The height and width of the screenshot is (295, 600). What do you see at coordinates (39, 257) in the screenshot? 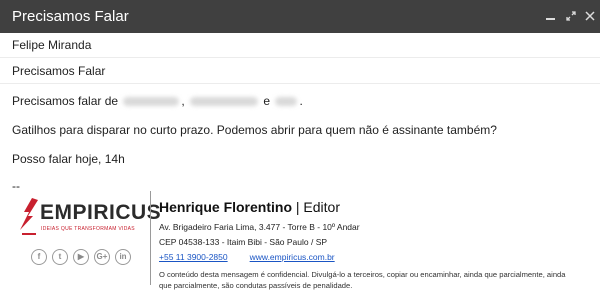
I see `facebook-icon: f` at bounding box center [39, 257].